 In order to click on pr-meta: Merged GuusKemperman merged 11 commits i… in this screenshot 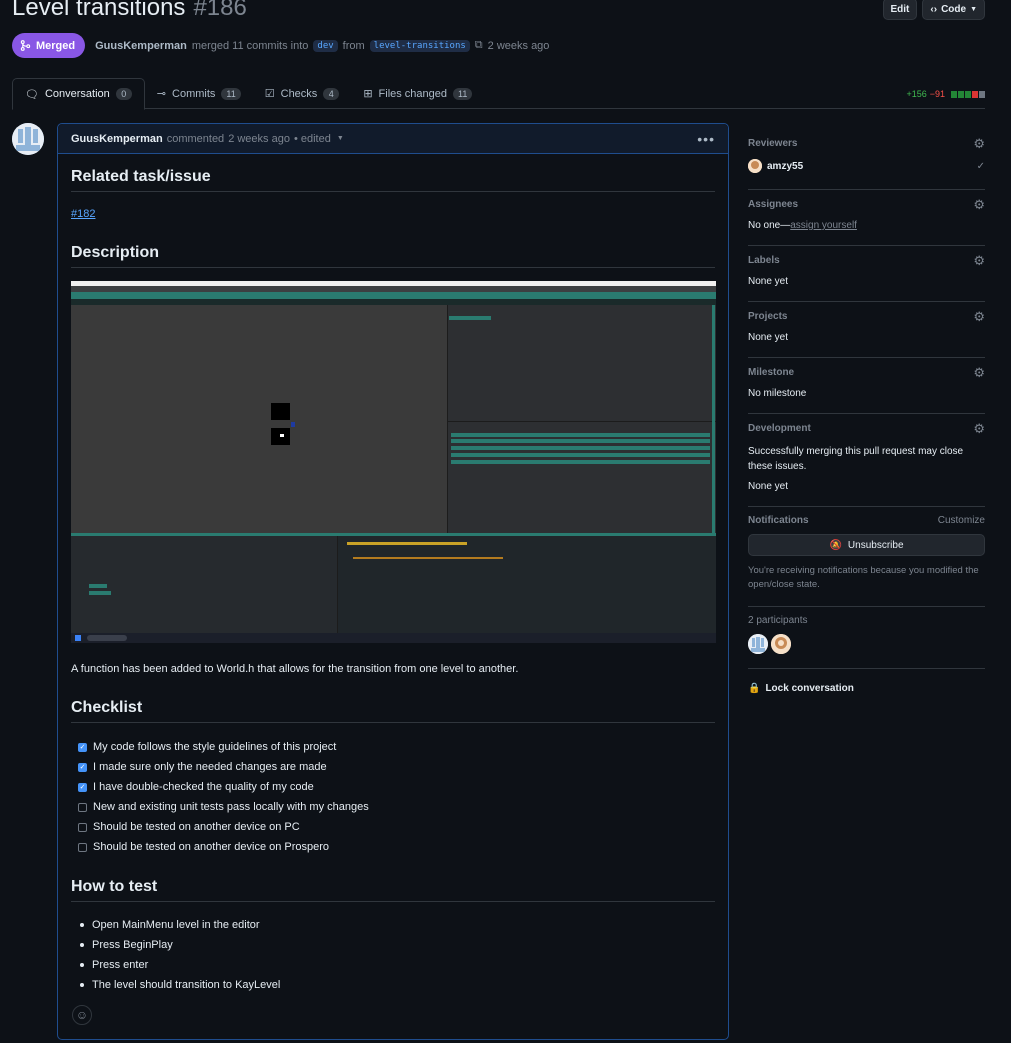, I will do `click(280, 45)`.